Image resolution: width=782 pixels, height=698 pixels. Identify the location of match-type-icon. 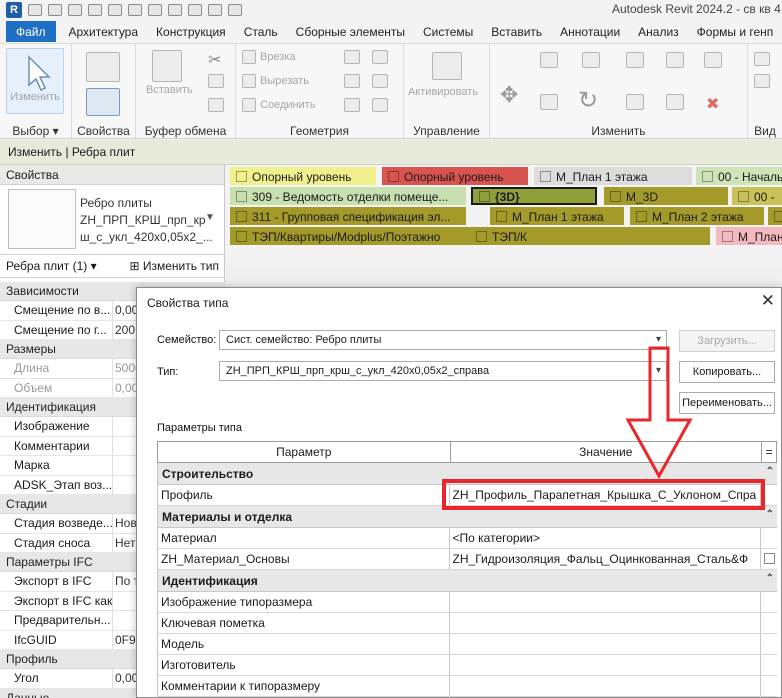
(216, 105).